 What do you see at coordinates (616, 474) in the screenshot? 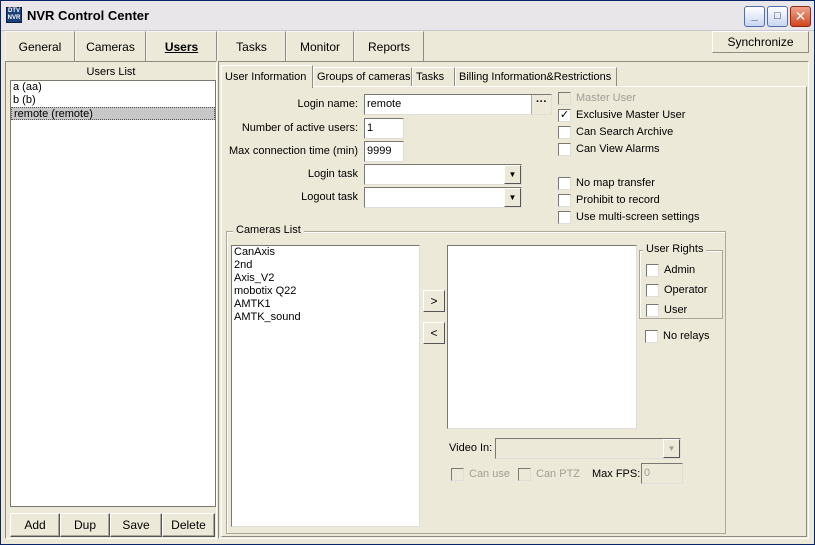
I see `max-fps-label: Max FPS:` at bounding box center [616, 474].